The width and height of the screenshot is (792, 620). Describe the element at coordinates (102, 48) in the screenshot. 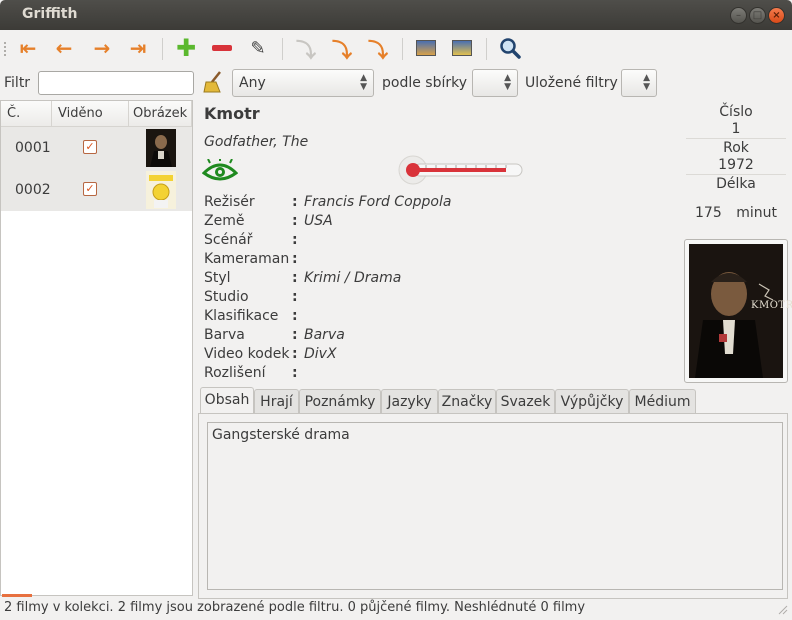

I see `next-record-icon: →` at that location.